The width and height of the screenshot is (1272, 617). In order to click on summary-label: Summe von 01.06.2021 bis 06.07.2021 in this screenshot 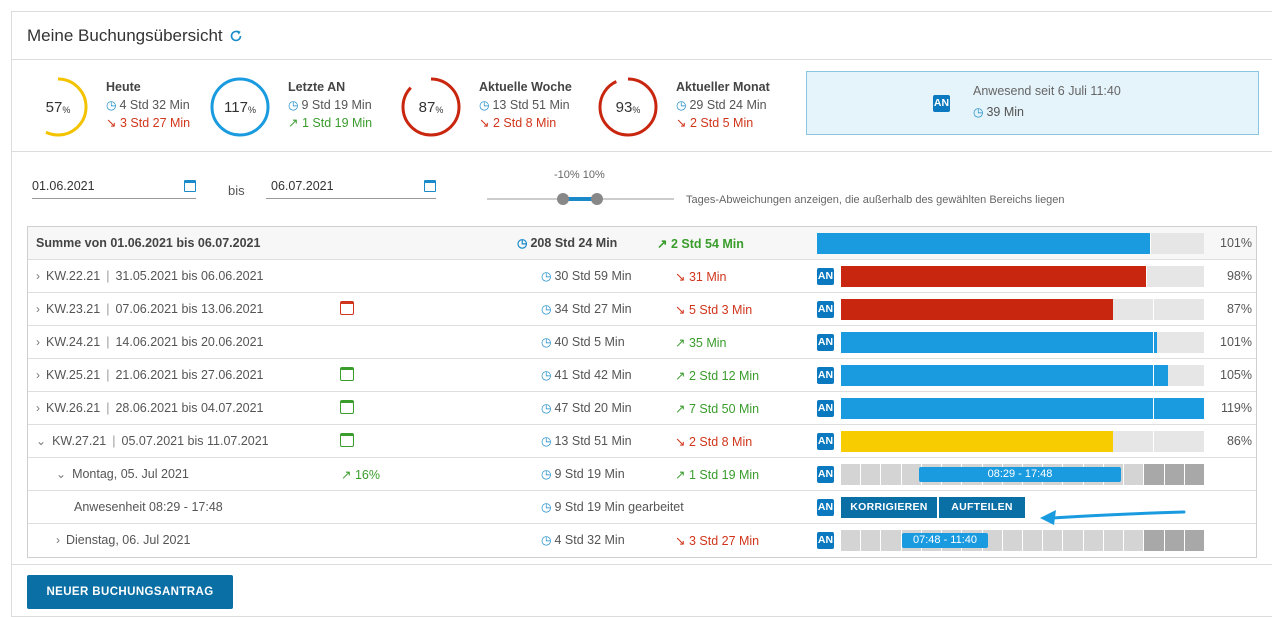, I will do `click(148, 243)`.